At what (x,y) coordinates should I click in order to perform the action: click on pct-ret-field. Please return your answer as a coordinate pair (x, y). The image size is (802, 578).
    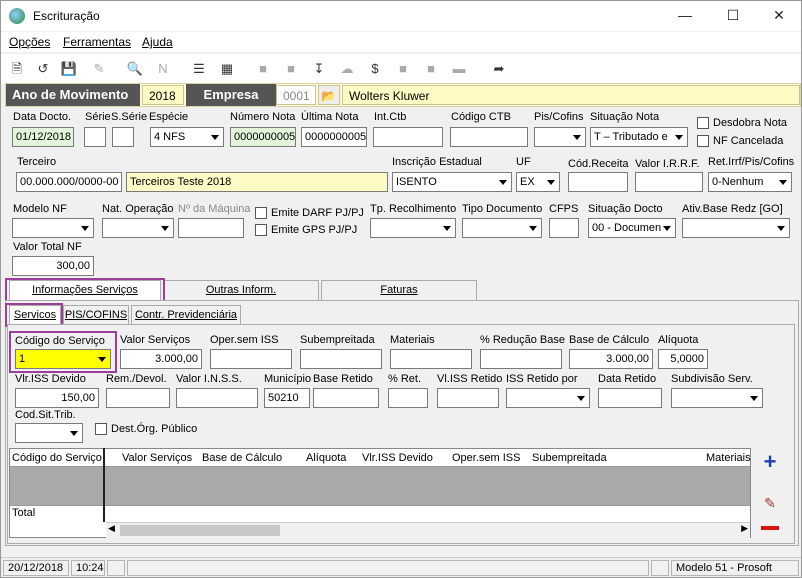
    Looking at the image, I should click on (408, 398).